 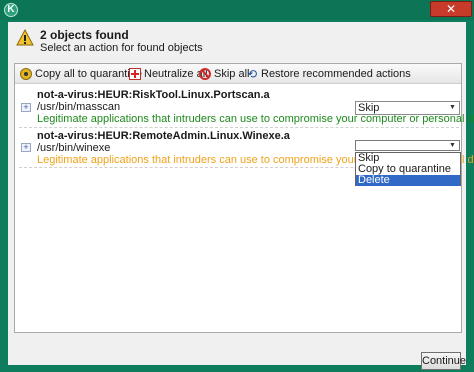 What do you see at coordinates (168, 74) in the screenshot?
I see `neutralize-all-button: Neutralize all` at bounding box center [168, 74].